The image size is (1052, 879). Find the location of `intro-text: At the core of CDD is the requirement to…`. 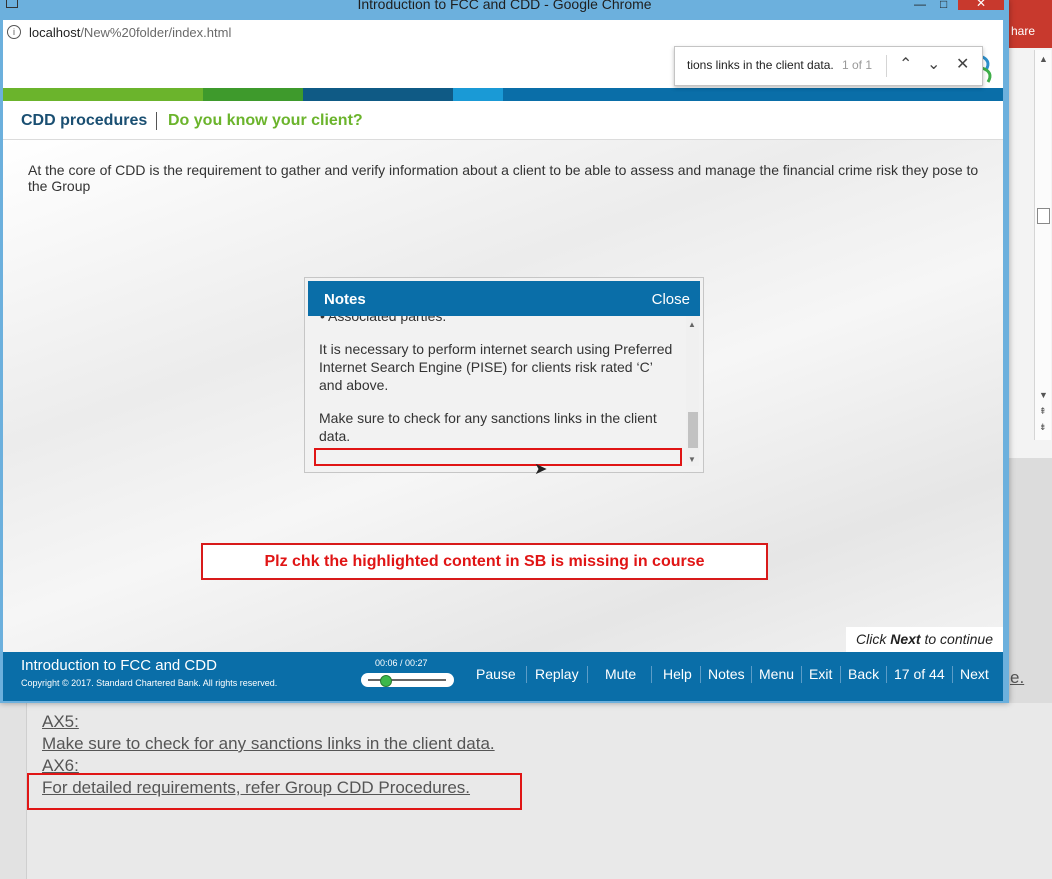

intro-text: At the core of CDD is the requirement to… is located at coordinates (503, 178).